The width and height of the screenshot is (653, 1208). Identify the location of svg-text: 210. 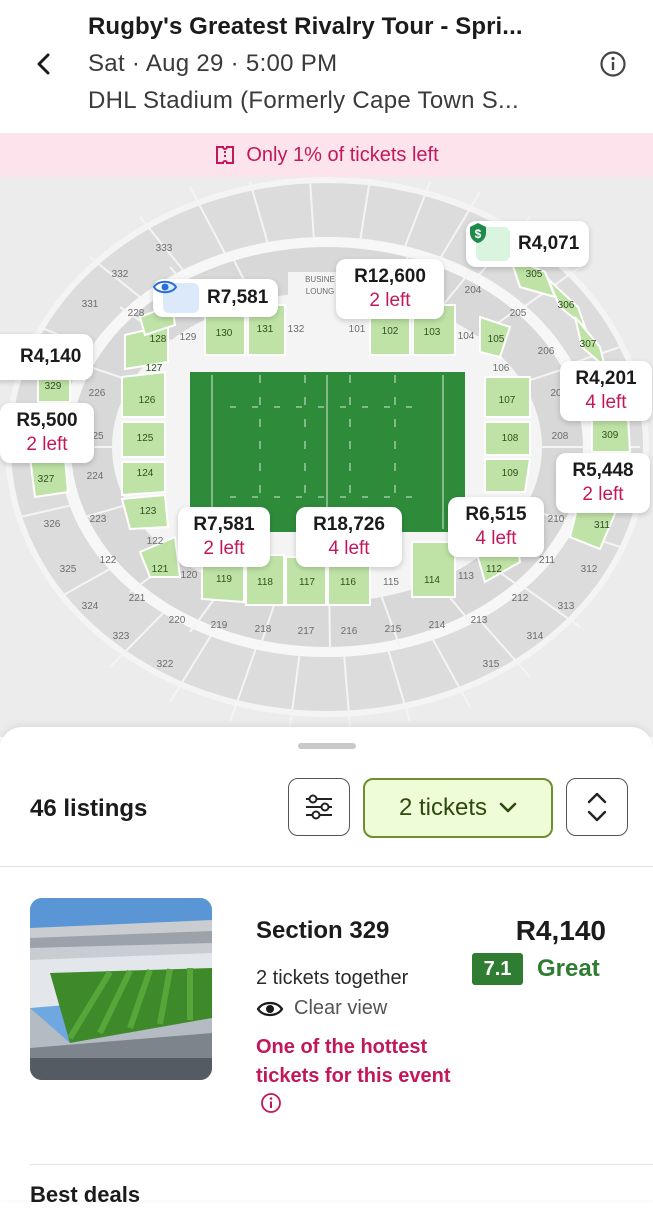
(556, 519).